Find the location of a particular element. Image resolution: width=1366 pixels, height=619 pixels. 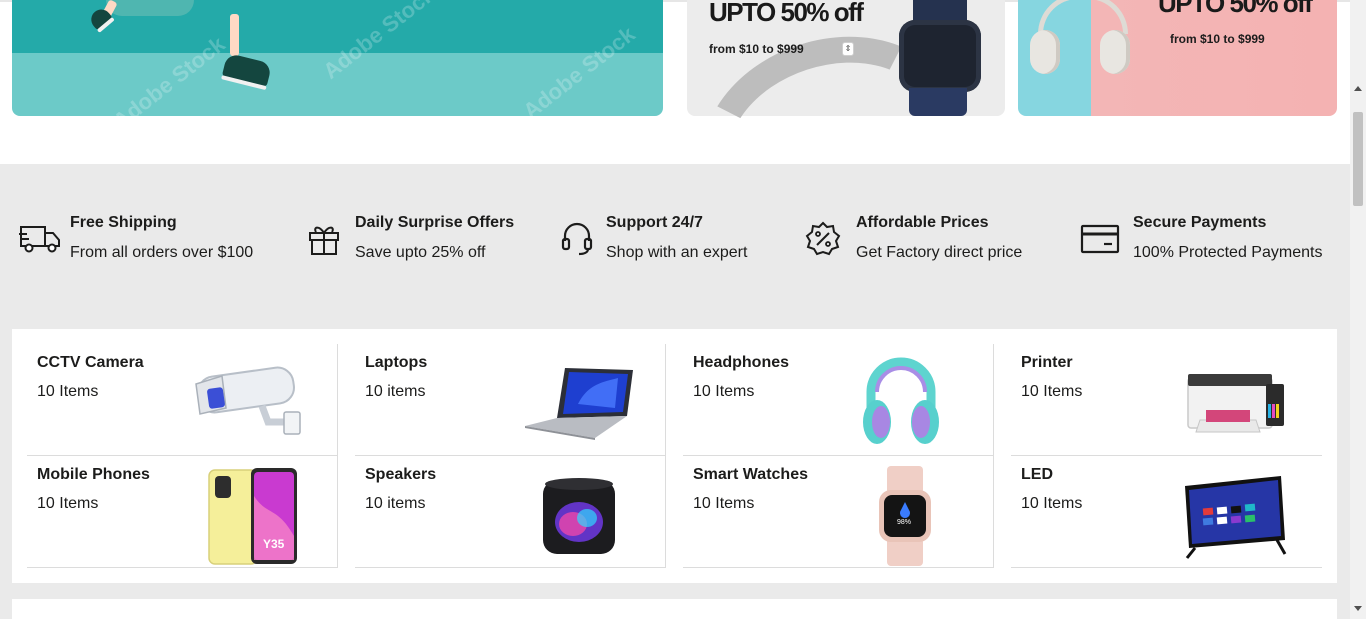

next-section-card is located at coordinates (674, 609).